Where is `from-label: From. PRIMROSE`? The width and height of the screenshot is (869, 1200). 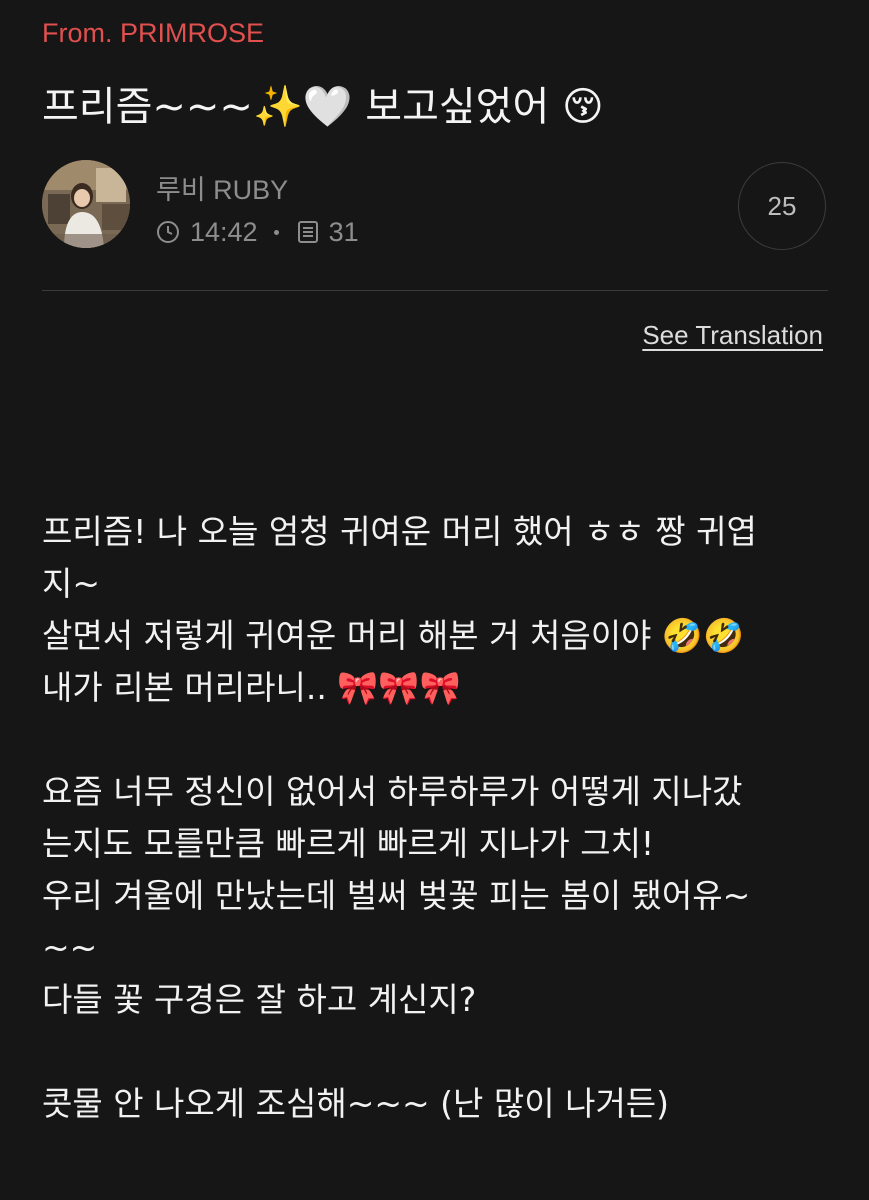
from-label: From. PRIMROSE is located at coordinates (153, 33).